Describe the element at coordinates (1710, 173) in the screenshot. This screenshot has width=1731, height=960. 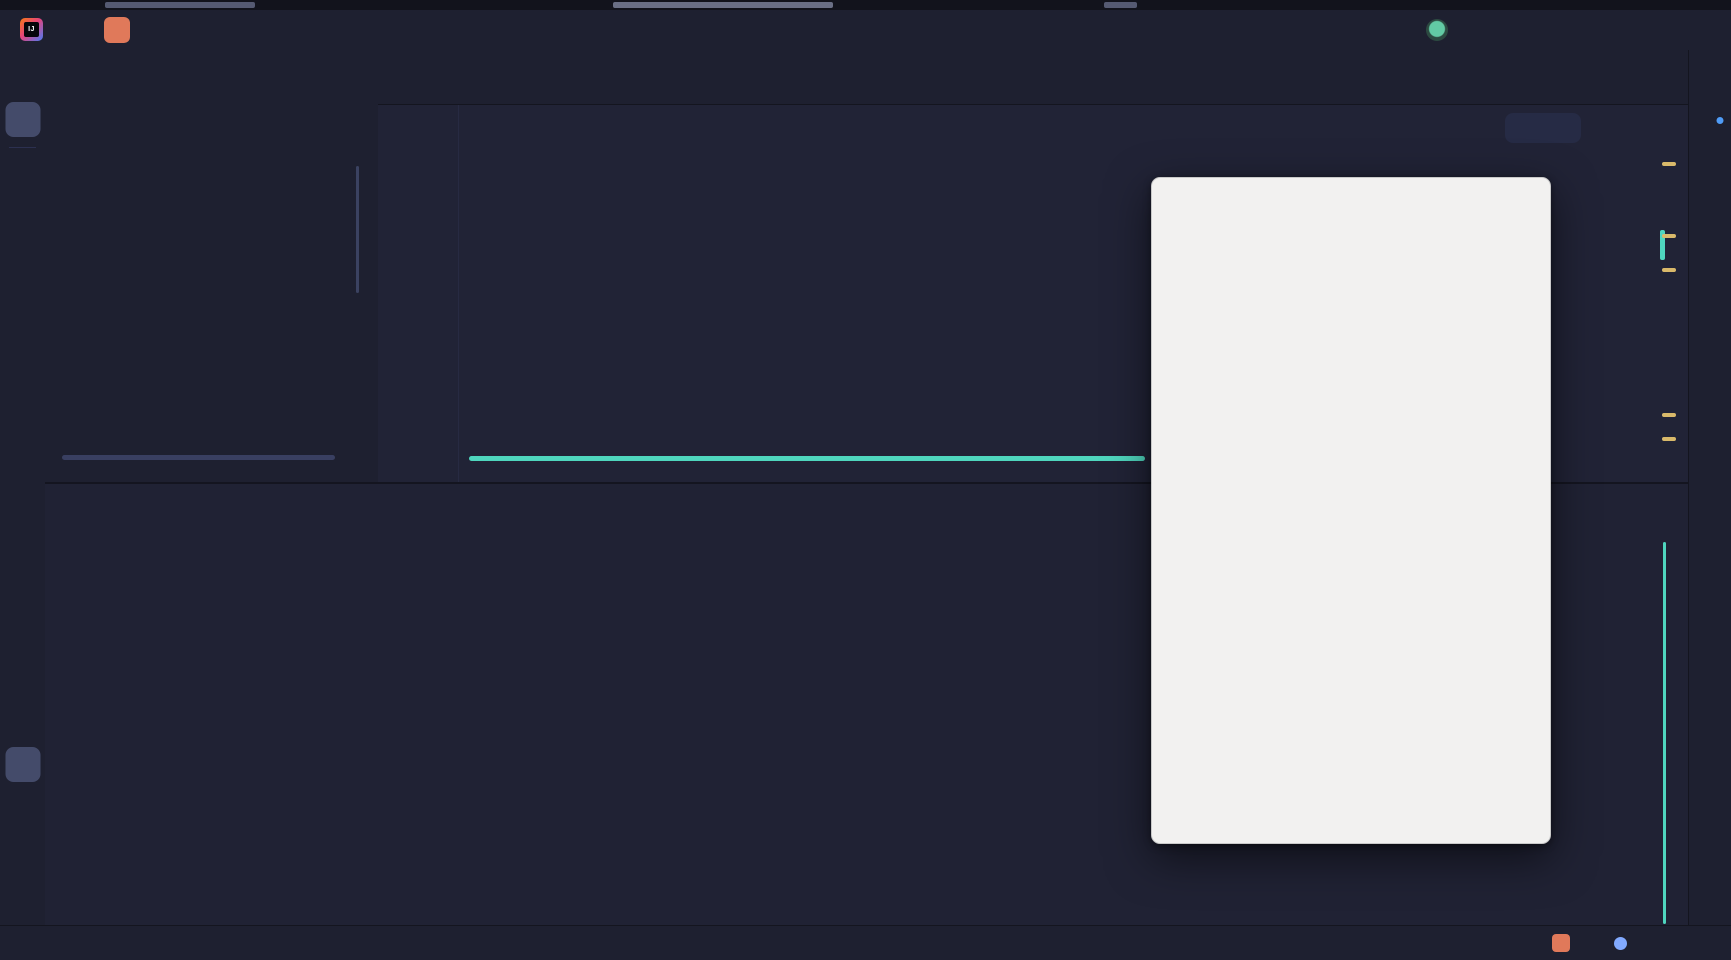
I see `sidebar-item-ai-assistant` at that location.